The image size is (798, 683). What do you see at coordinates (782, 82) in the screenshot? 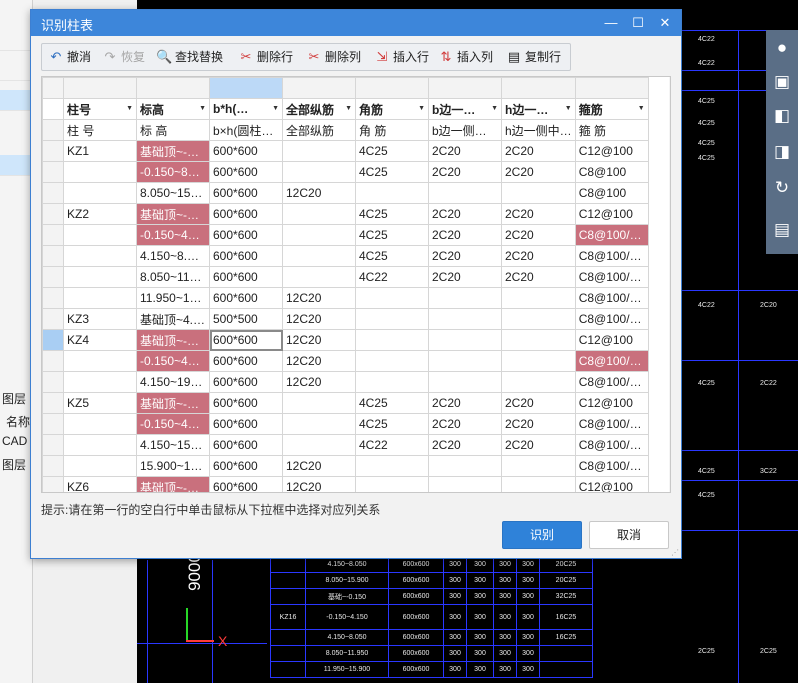
I see `3d-view-icon: ▣` at bounding box center [782, 82].